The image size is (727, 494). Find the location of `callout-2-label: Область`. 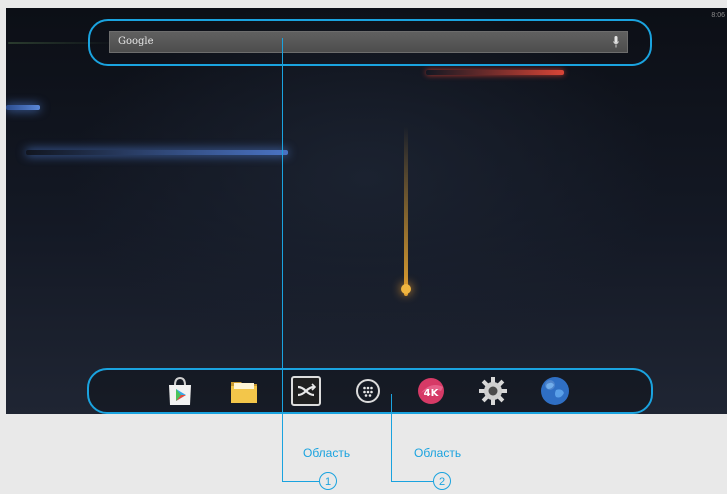

callout-2-label: Область is located at coordinates (438, 453).